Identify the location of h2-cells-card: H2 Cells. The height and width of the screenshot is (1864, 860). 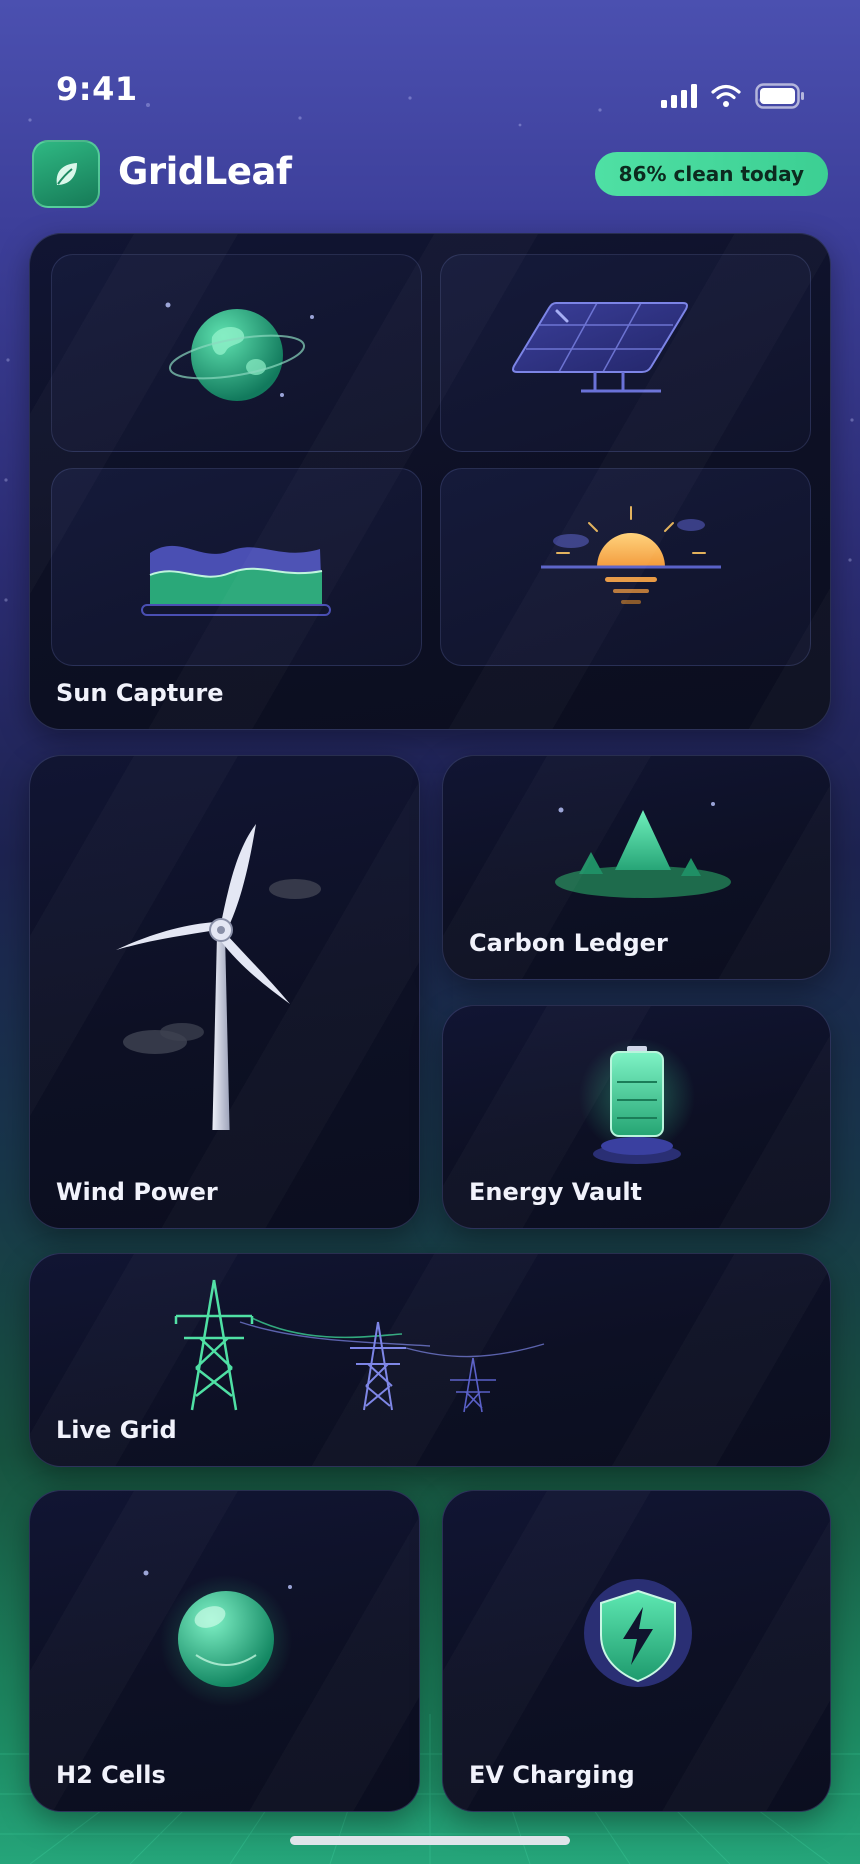
(224, 1651).